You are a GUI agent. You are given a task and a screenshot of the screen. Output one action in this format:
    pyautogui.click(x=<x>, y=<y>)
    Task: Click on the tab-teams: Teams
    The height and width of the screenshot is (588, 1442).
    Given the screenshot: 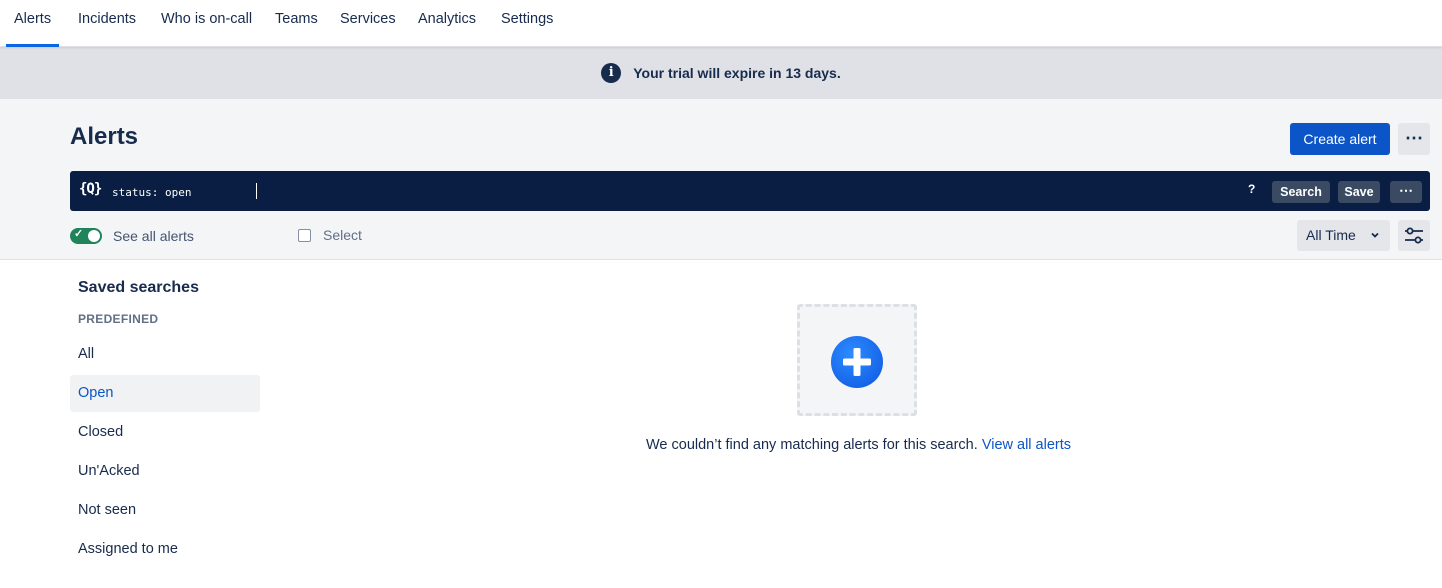 What is the action you would take?
    pyautogui.click(x=296, y=23)
    